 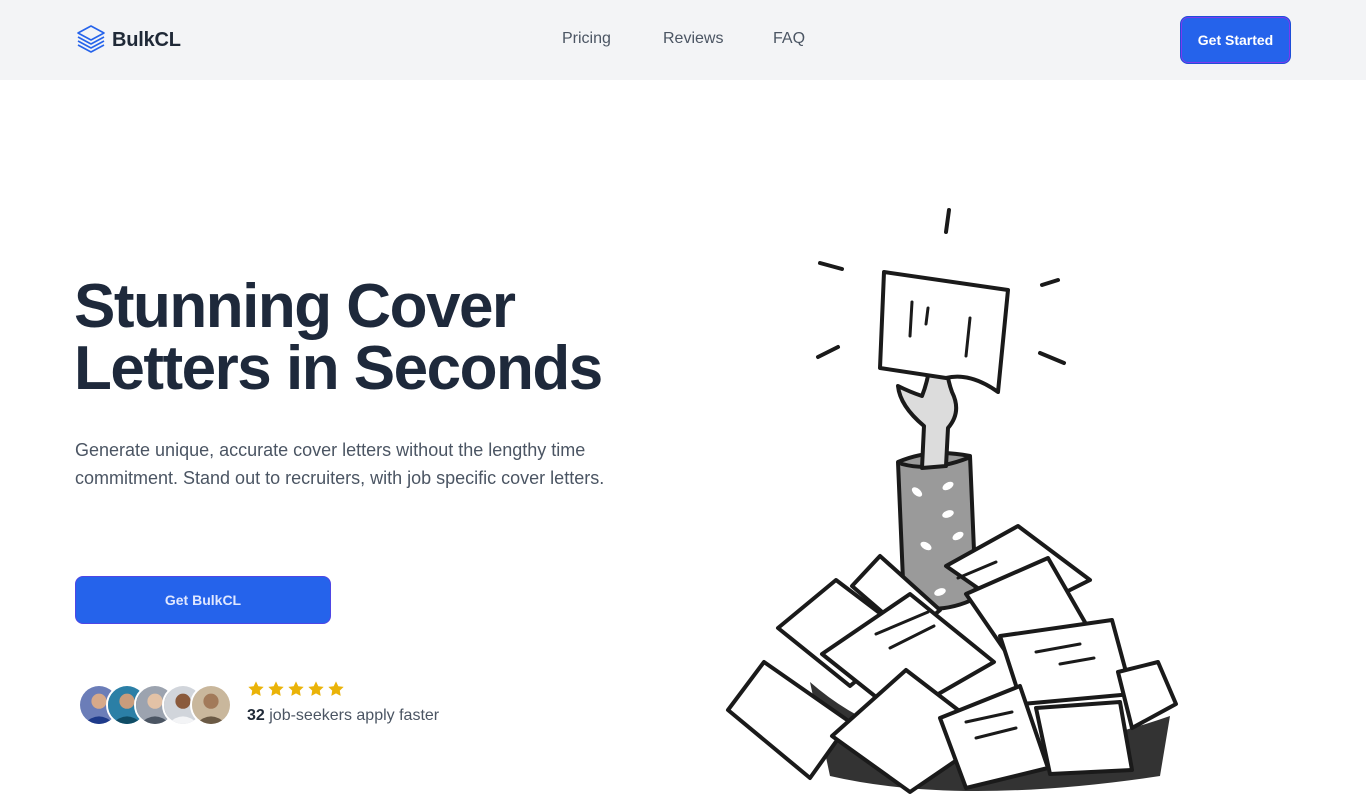 I want to click on nav-link-pricing: Pricing, so click(x=586, y=39).